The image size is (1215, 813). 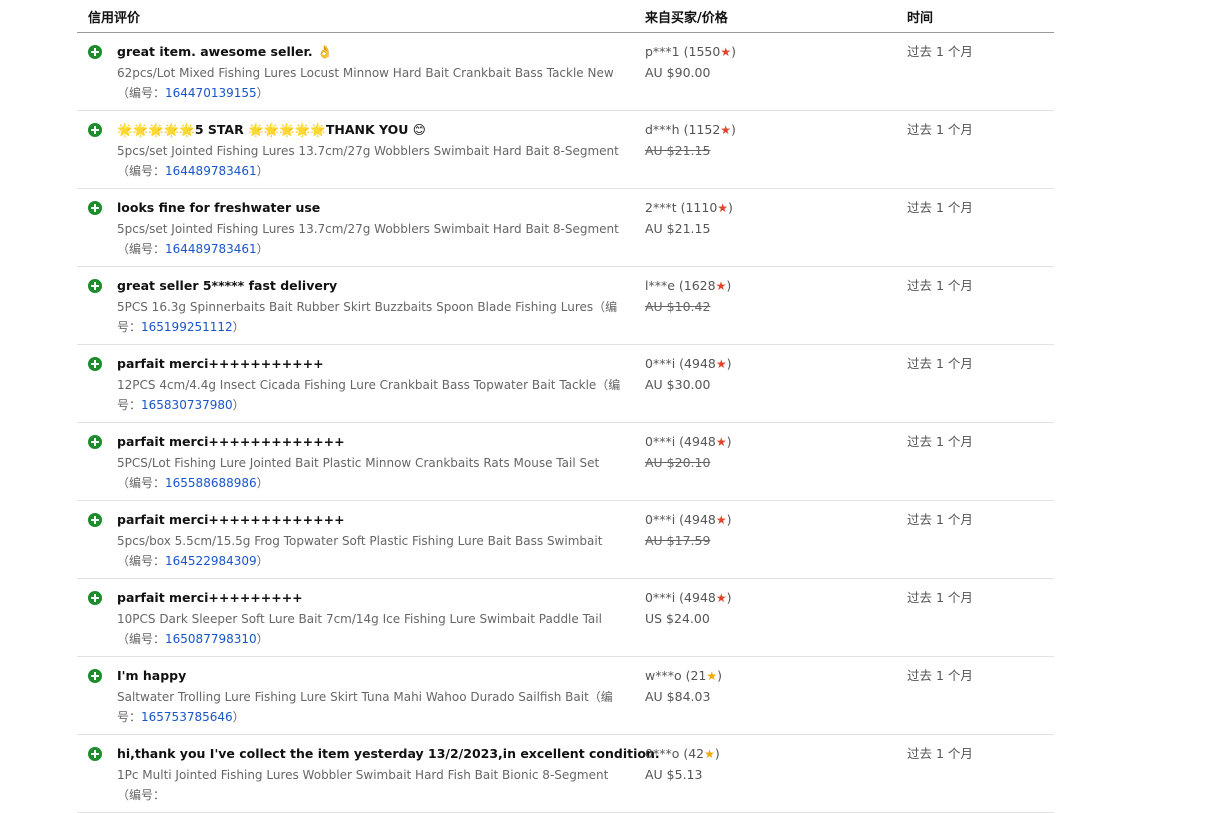 What do you see at coordinates (114, 18) in the screenshot?
I see `header-feedback: 信用评价` at bounding box center [114, 18].